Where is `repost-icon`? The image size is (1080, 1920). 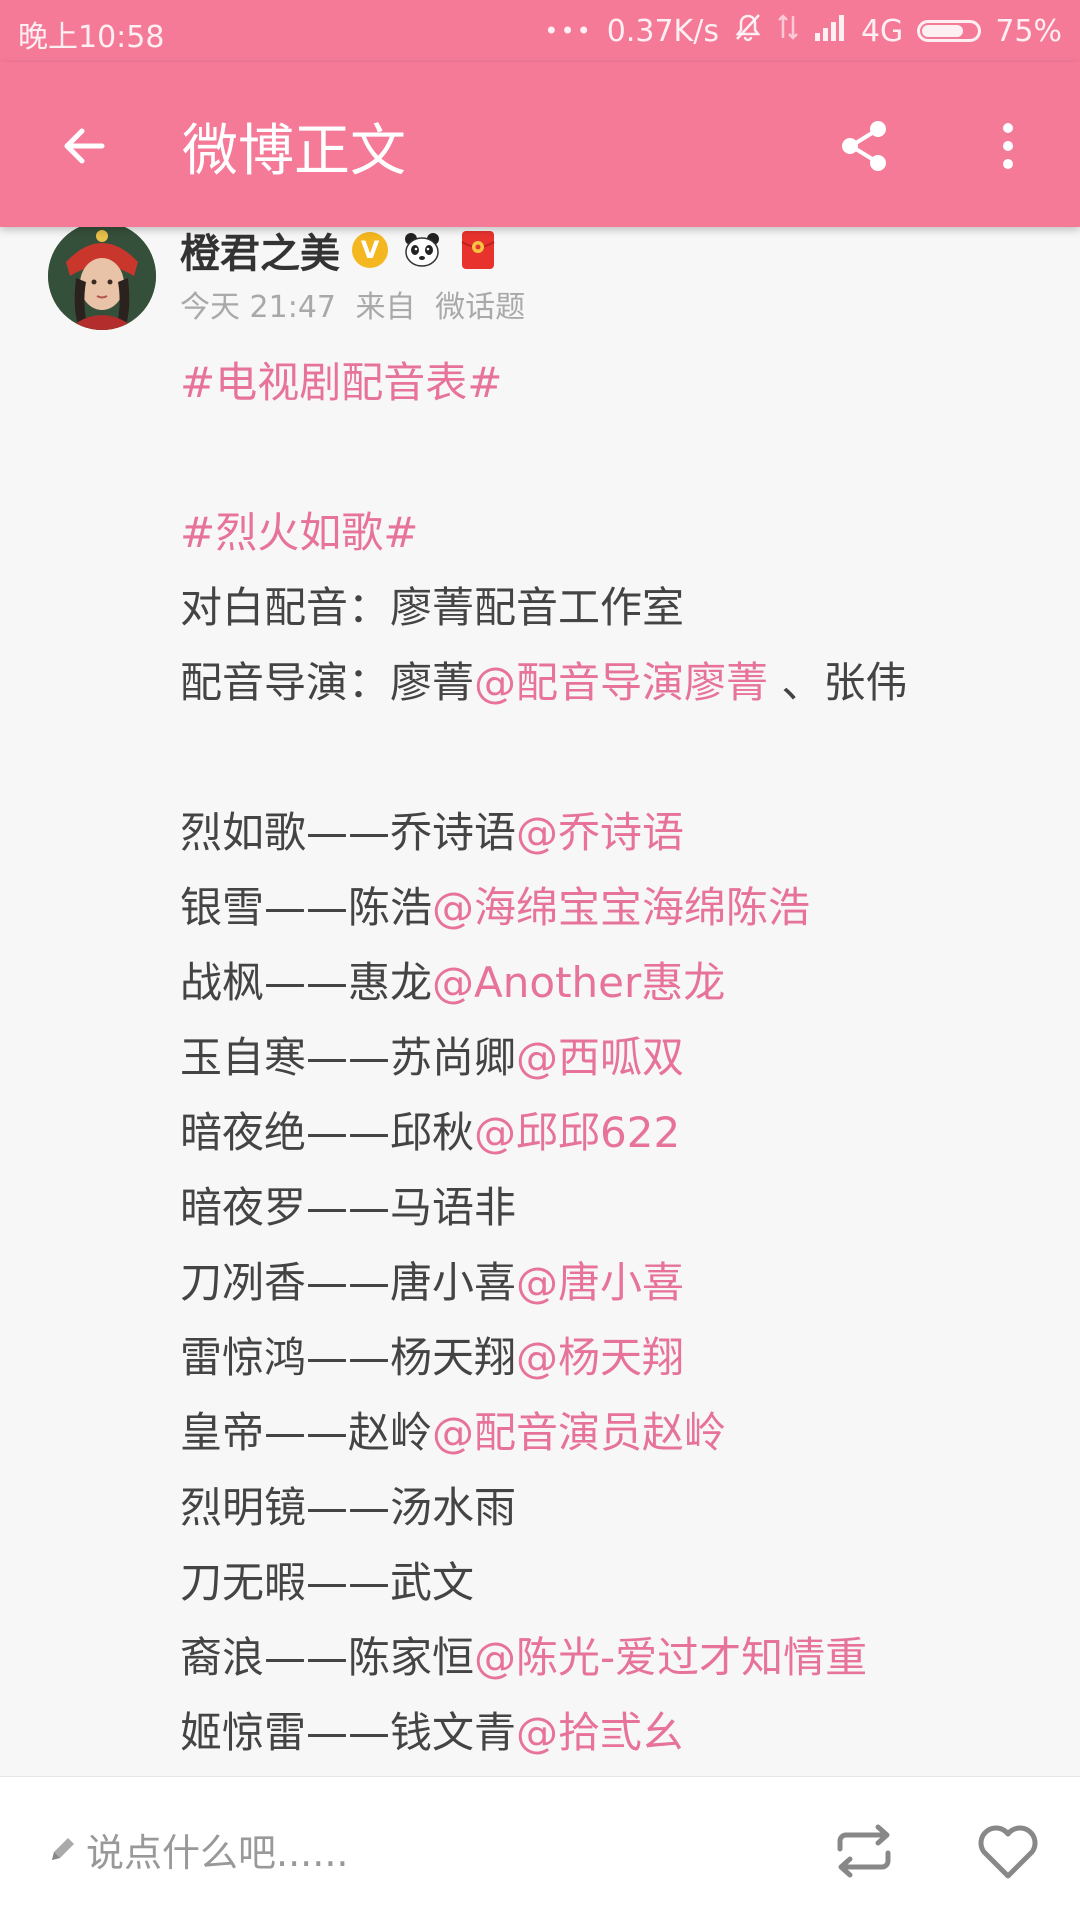
repost-icon is located at coordinates (864, 1851).